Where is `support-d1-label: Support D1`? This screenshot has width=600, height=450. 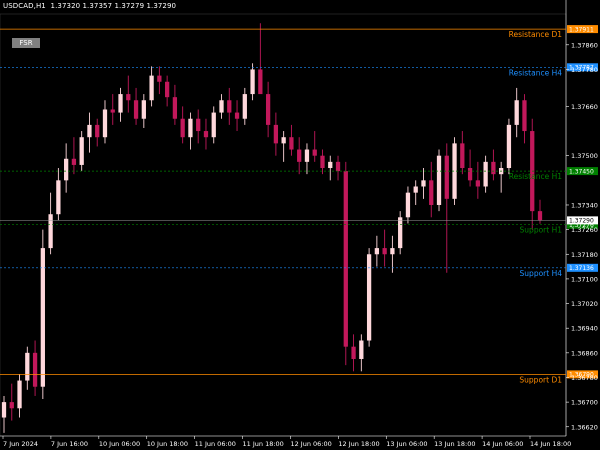 support-d1-label: Support D1 is located at coordinates (540, 379).